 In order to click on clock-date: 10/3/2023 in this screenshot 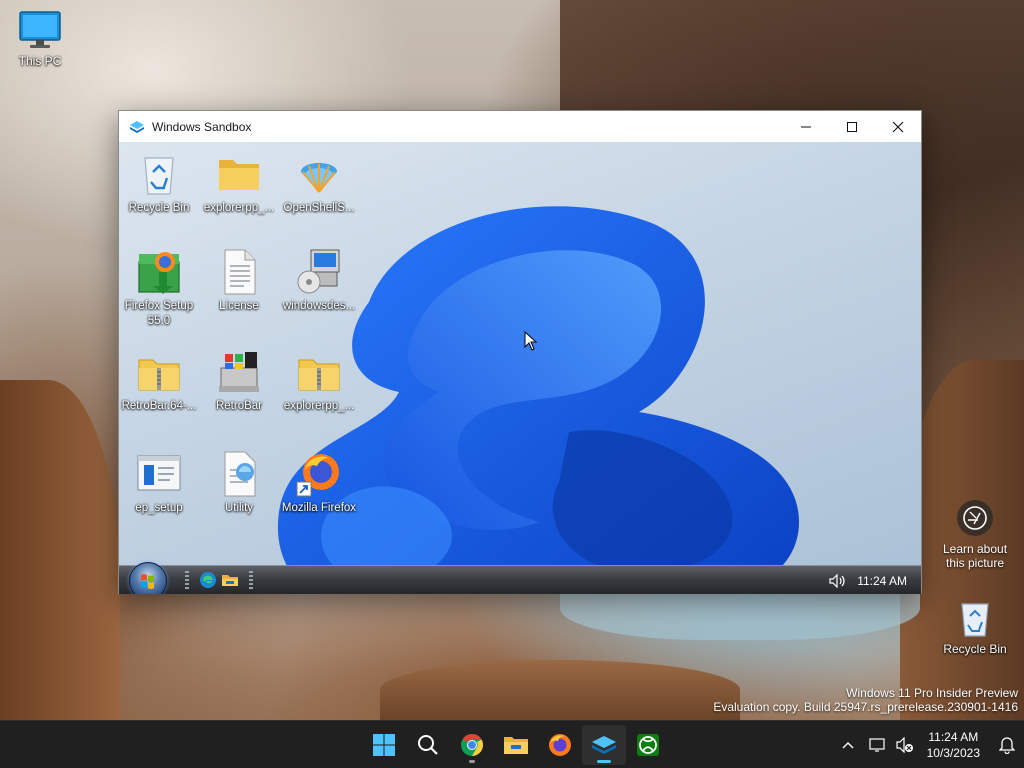, I will do `click(953, 753)`.